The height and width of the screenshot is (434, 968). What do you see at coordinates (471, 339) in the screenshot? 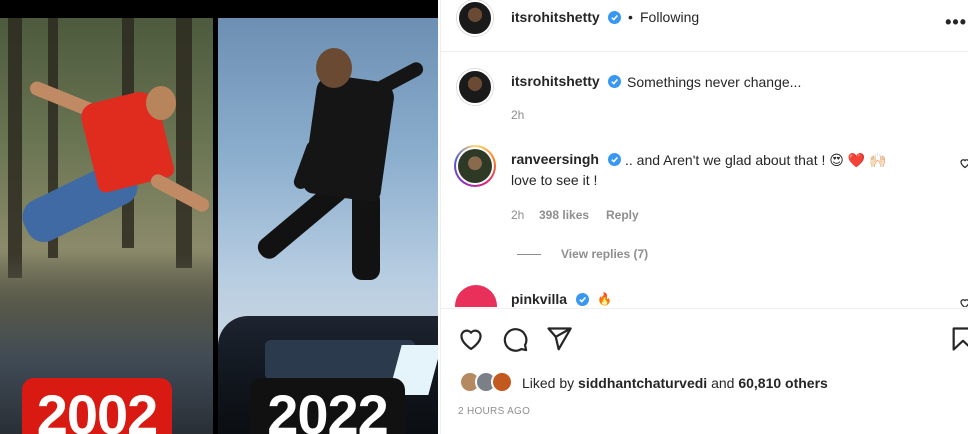
I see `heart-icon` at bounding box center [471, 339].